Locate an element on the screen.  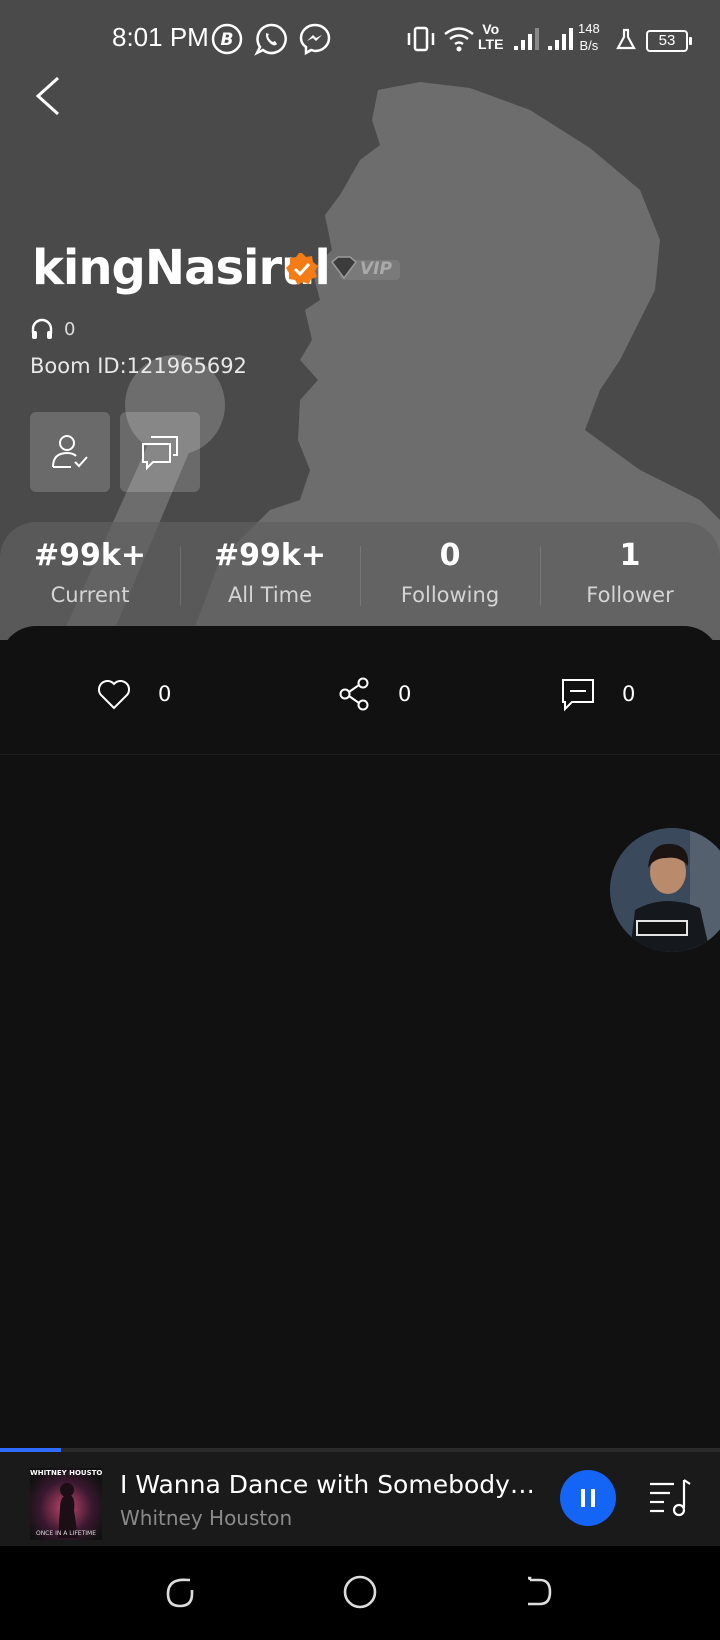
comment-count: 0 is located at coordinates (629, 694).